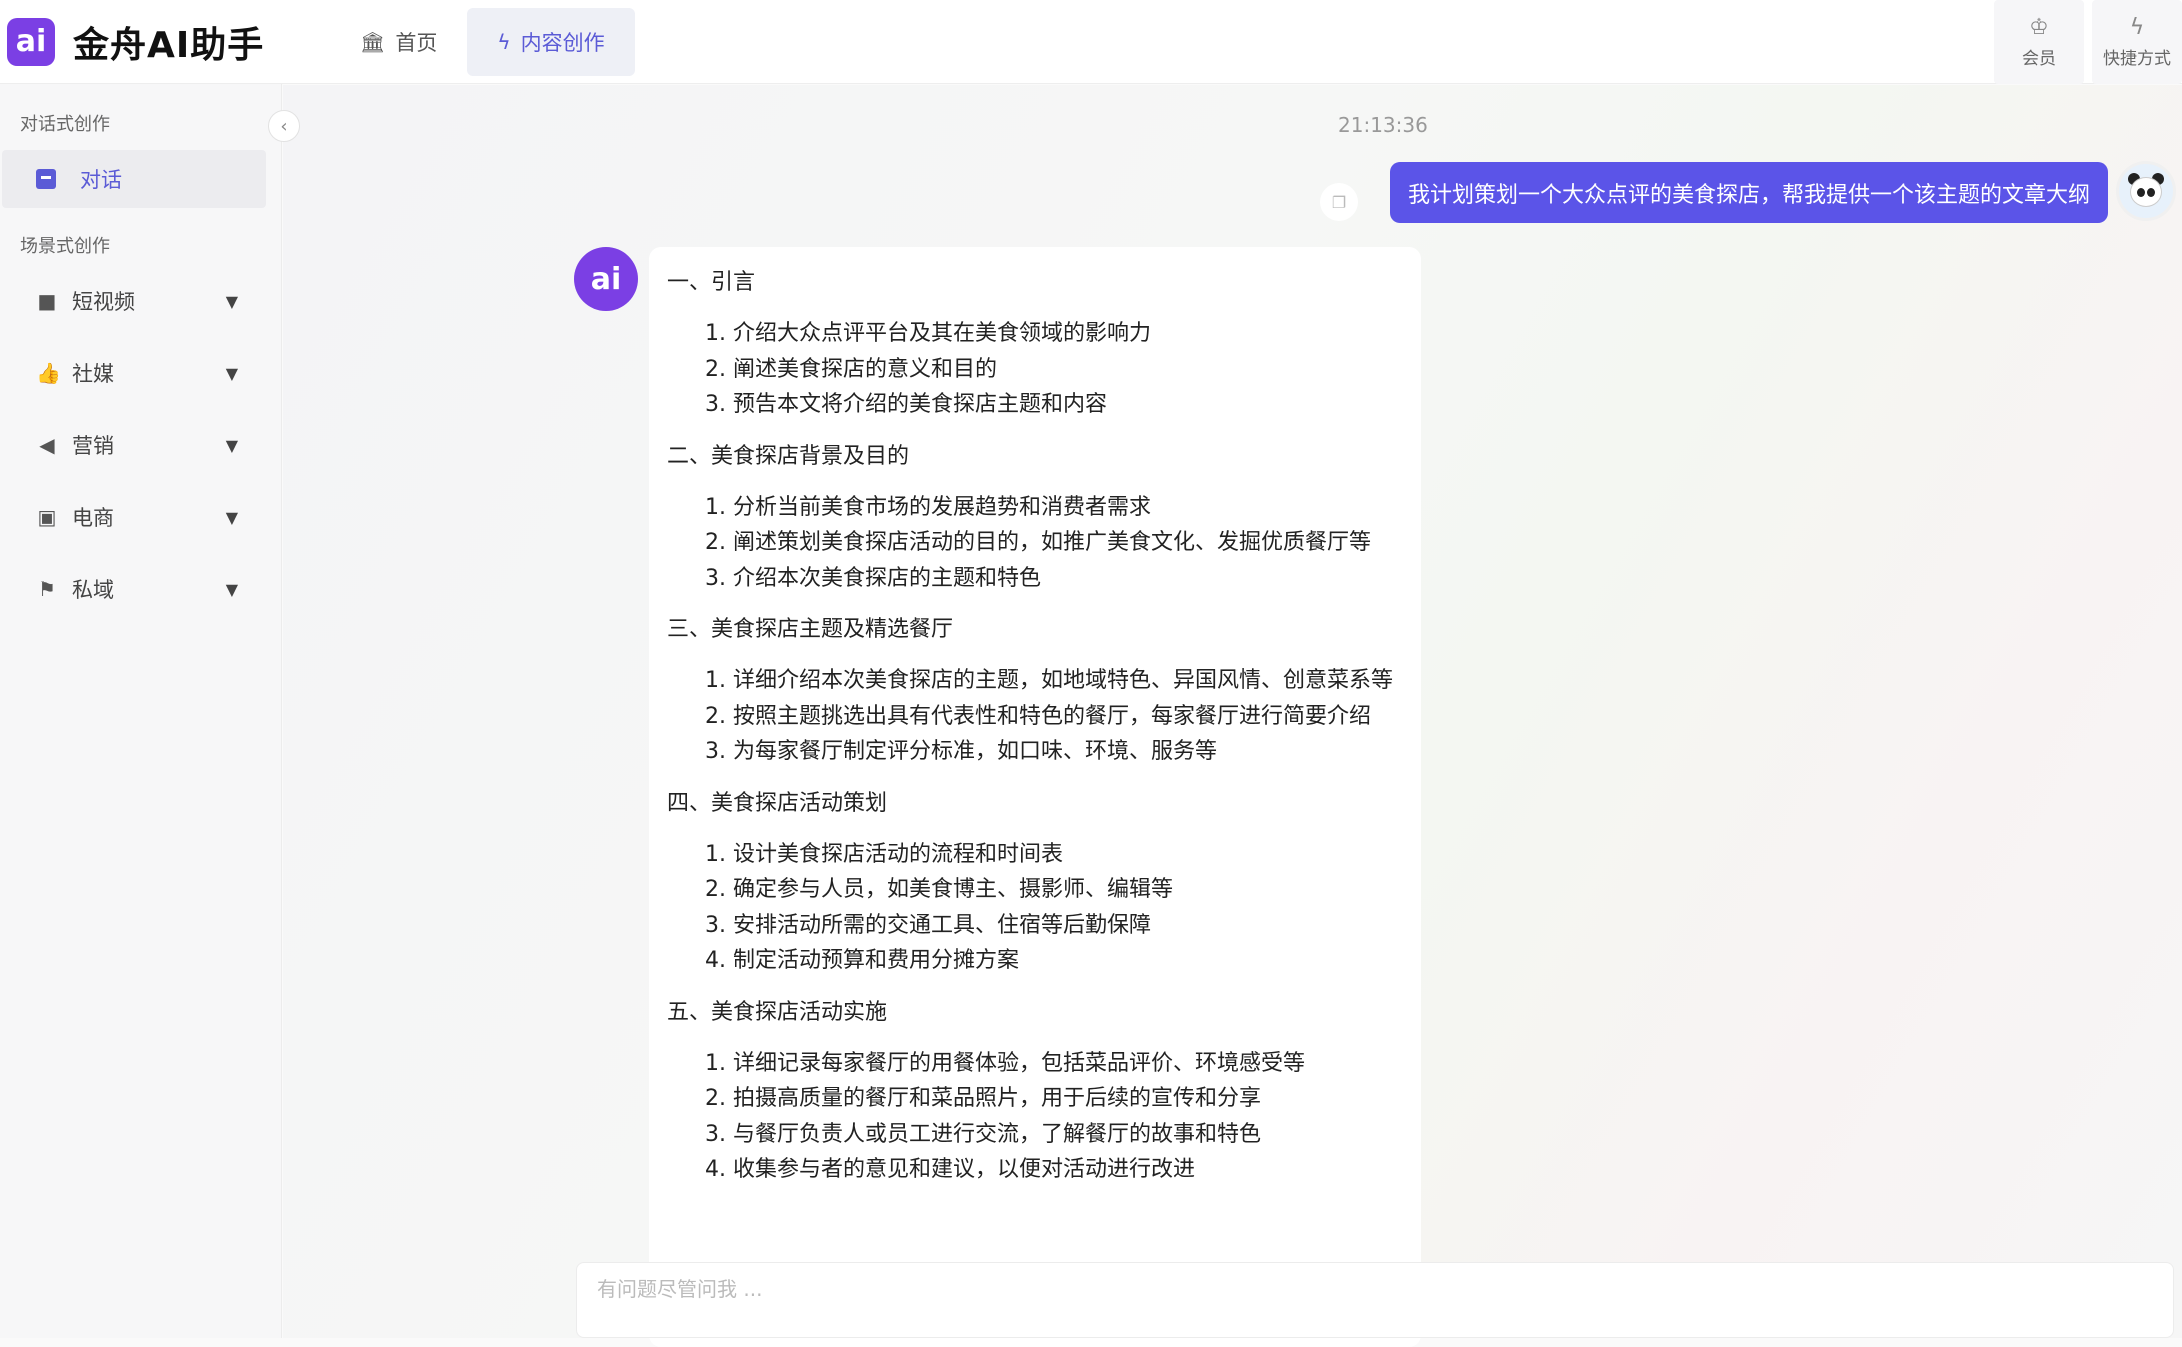 This screenshot has height=1347, width=2182. Describe the element at coordinates (2137, 42) in the screenshot. I see `shortcut-button: ϟ 快捷方式` at that location.